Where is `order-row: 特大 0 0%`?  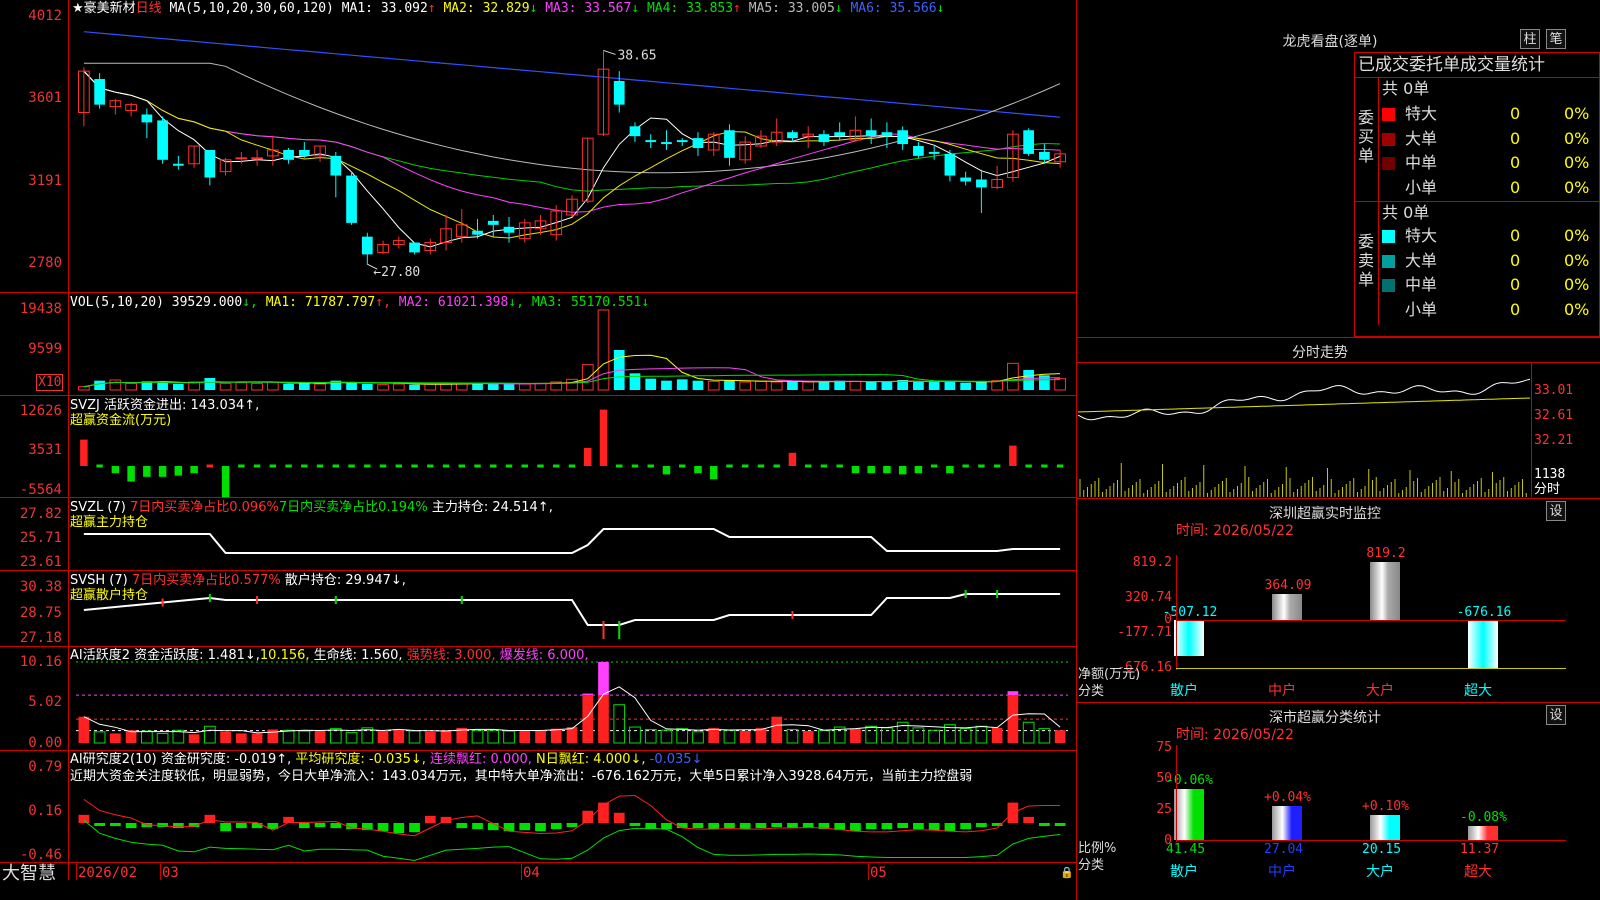 order-row: 特大 0 0% is located at coordinates (1490, 114).